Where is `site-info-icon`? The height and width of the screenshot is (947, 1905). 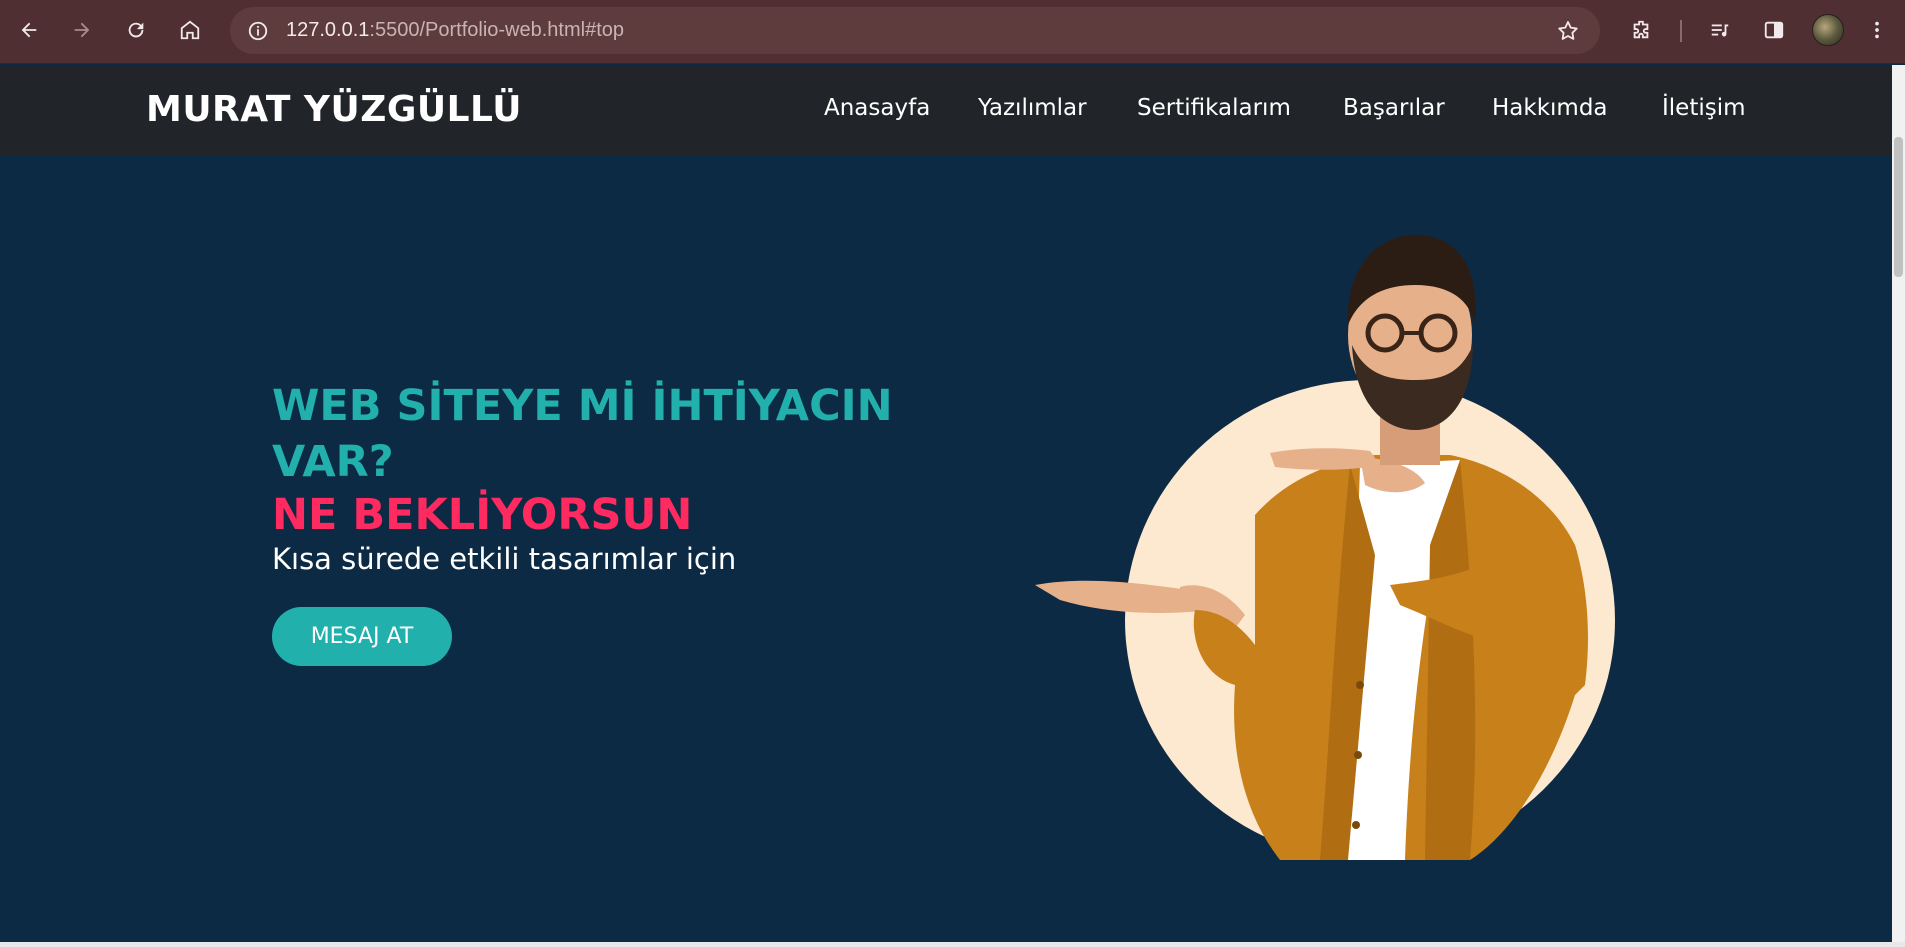
site-info-icon is located at coordinates (258, 31).